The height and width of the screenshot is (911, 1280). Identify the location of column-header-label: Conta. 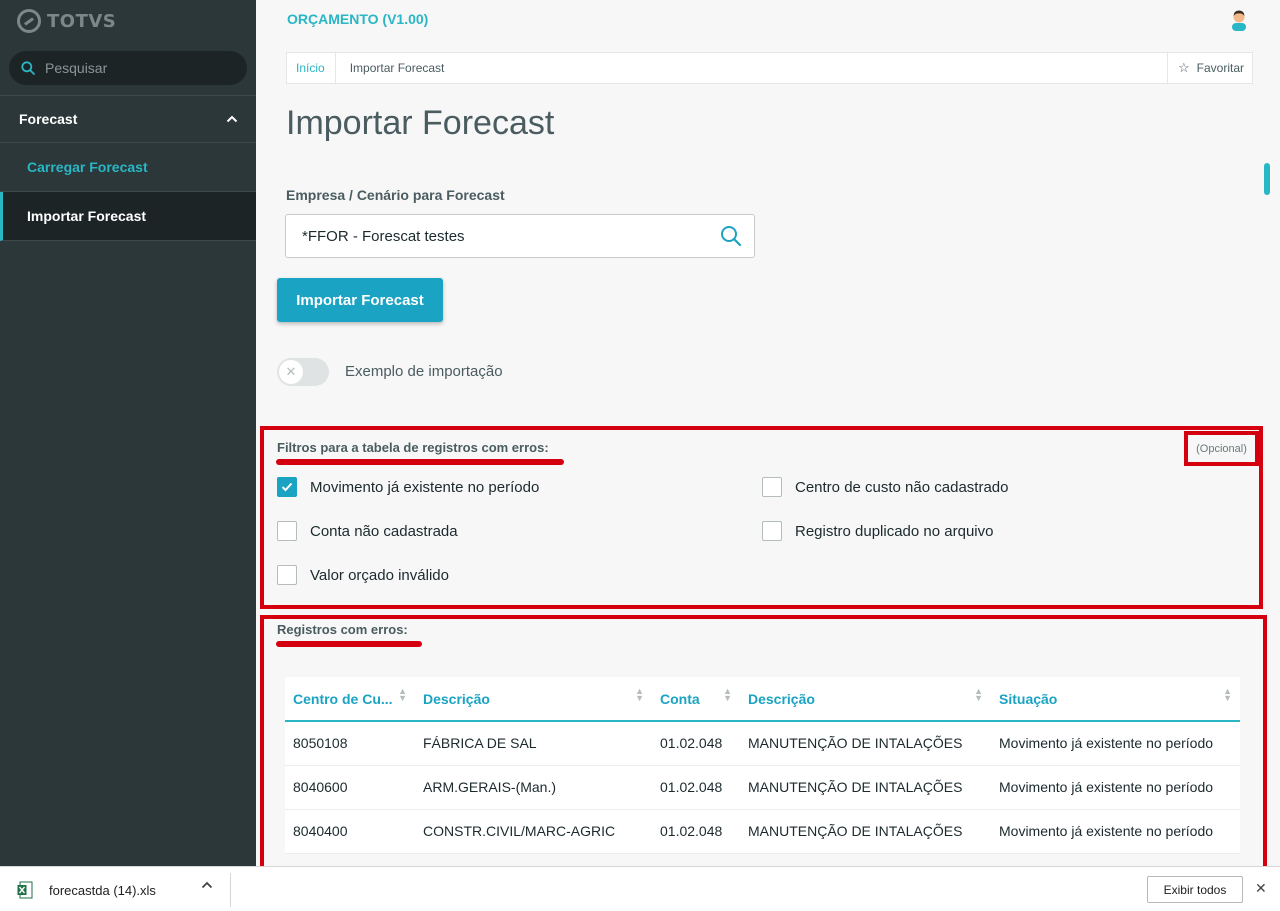
(680, 698).